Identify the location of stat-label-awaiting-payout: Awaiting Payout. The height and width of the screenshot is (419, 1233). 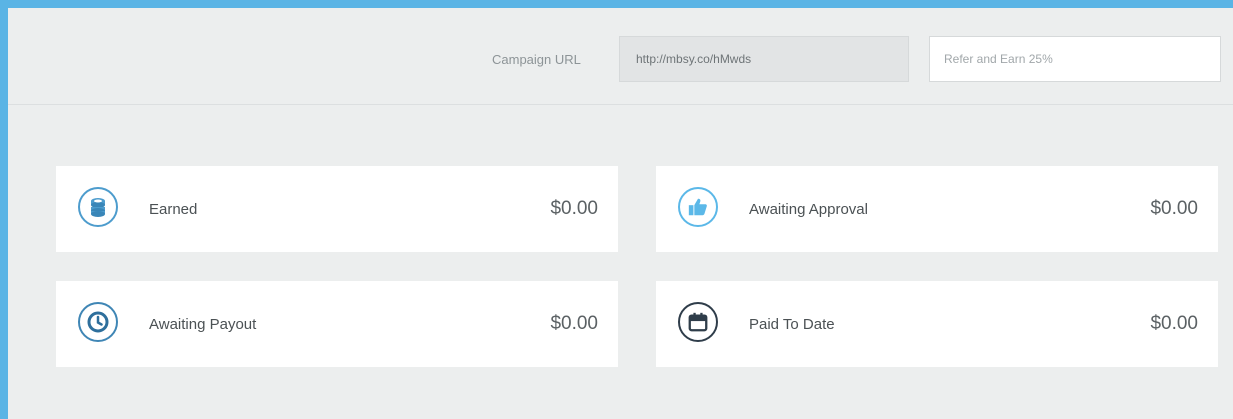
(203, 324).